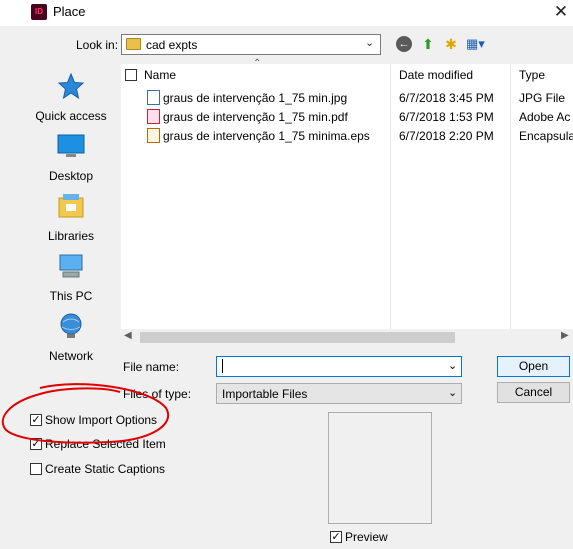 The width and height of the screenshot is (573, 549). I want to click on file-date: 6/7/2018 1:53 PM, so click(446, 117).